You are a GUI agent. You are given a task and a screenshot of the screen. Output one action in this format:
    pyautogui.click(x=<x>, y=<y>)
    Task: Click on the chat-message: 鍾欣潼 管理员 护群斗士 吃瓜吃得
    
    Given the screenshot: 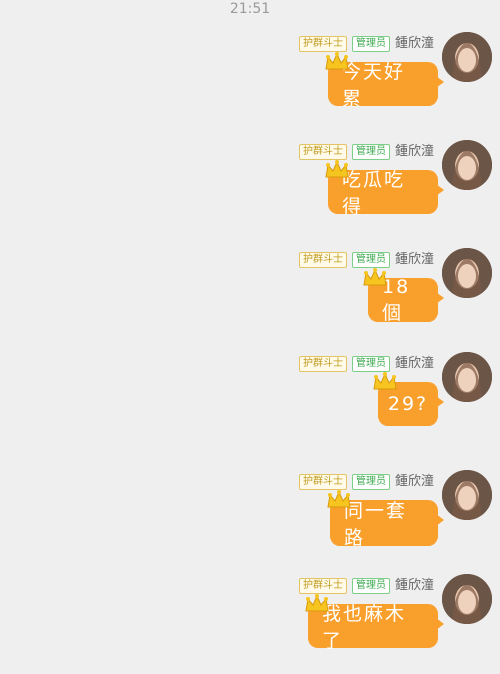 What is the action you would take?
    pyautogui.click(x=250, y=190)
    